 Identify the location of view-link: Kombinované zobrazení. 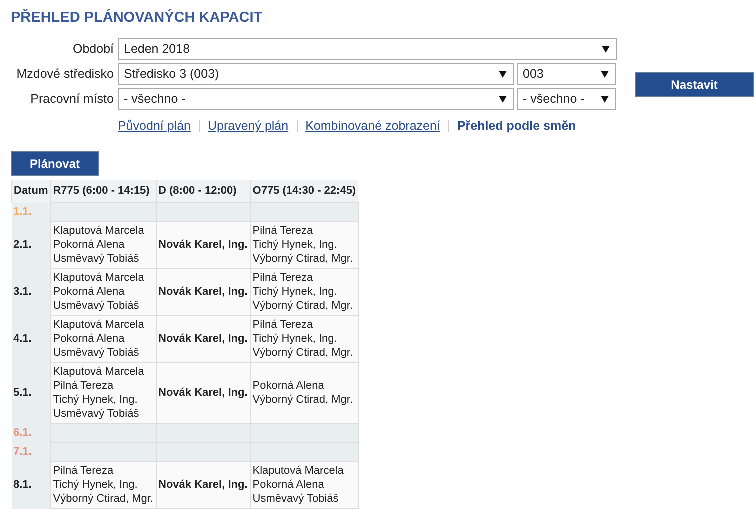
(373, 126).